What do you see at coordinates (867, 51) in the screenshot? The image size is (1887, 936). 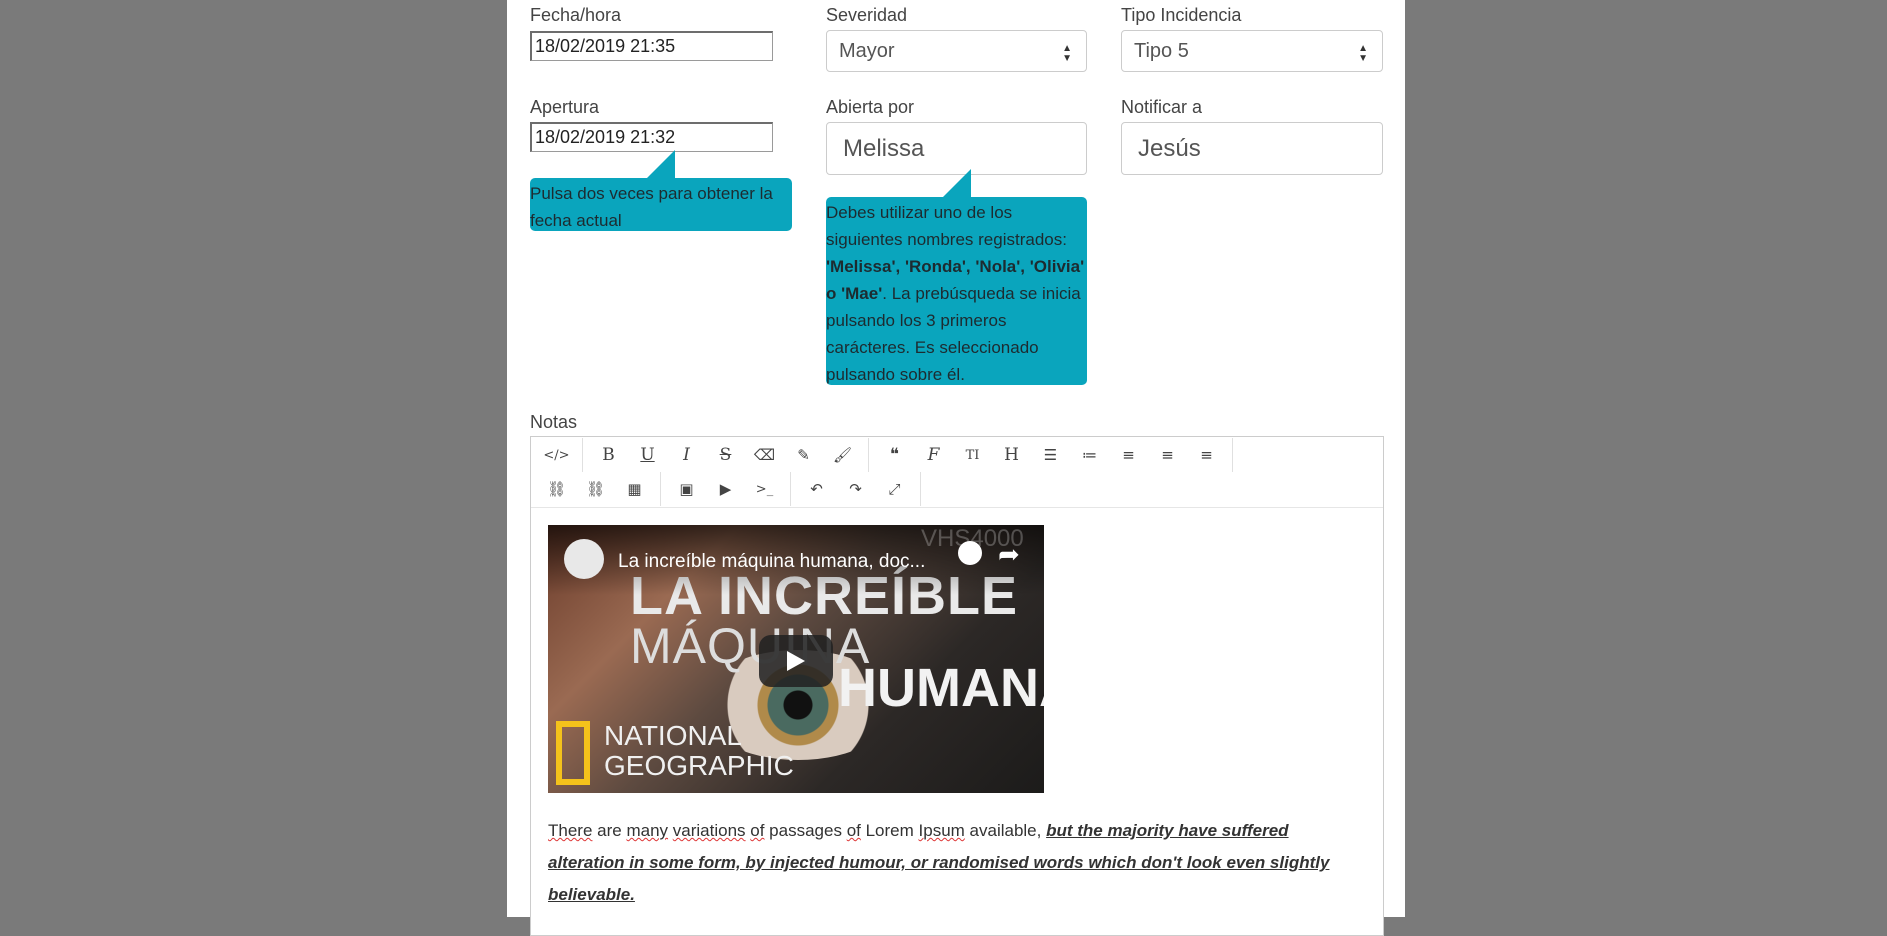 I see `severidad-value: Mayor` at bounding box center [867, 51].